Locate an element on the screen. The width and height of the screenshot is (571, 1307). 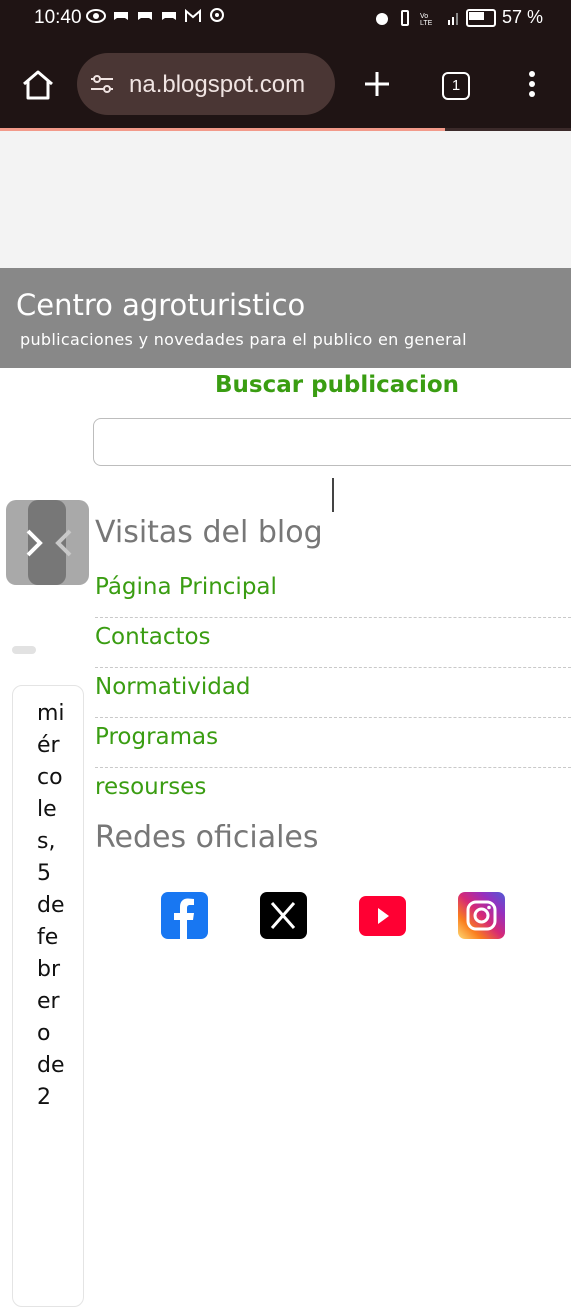
post-date-box: miércoles, 5 de febrero de 2 is located at coordinates (48, 996).